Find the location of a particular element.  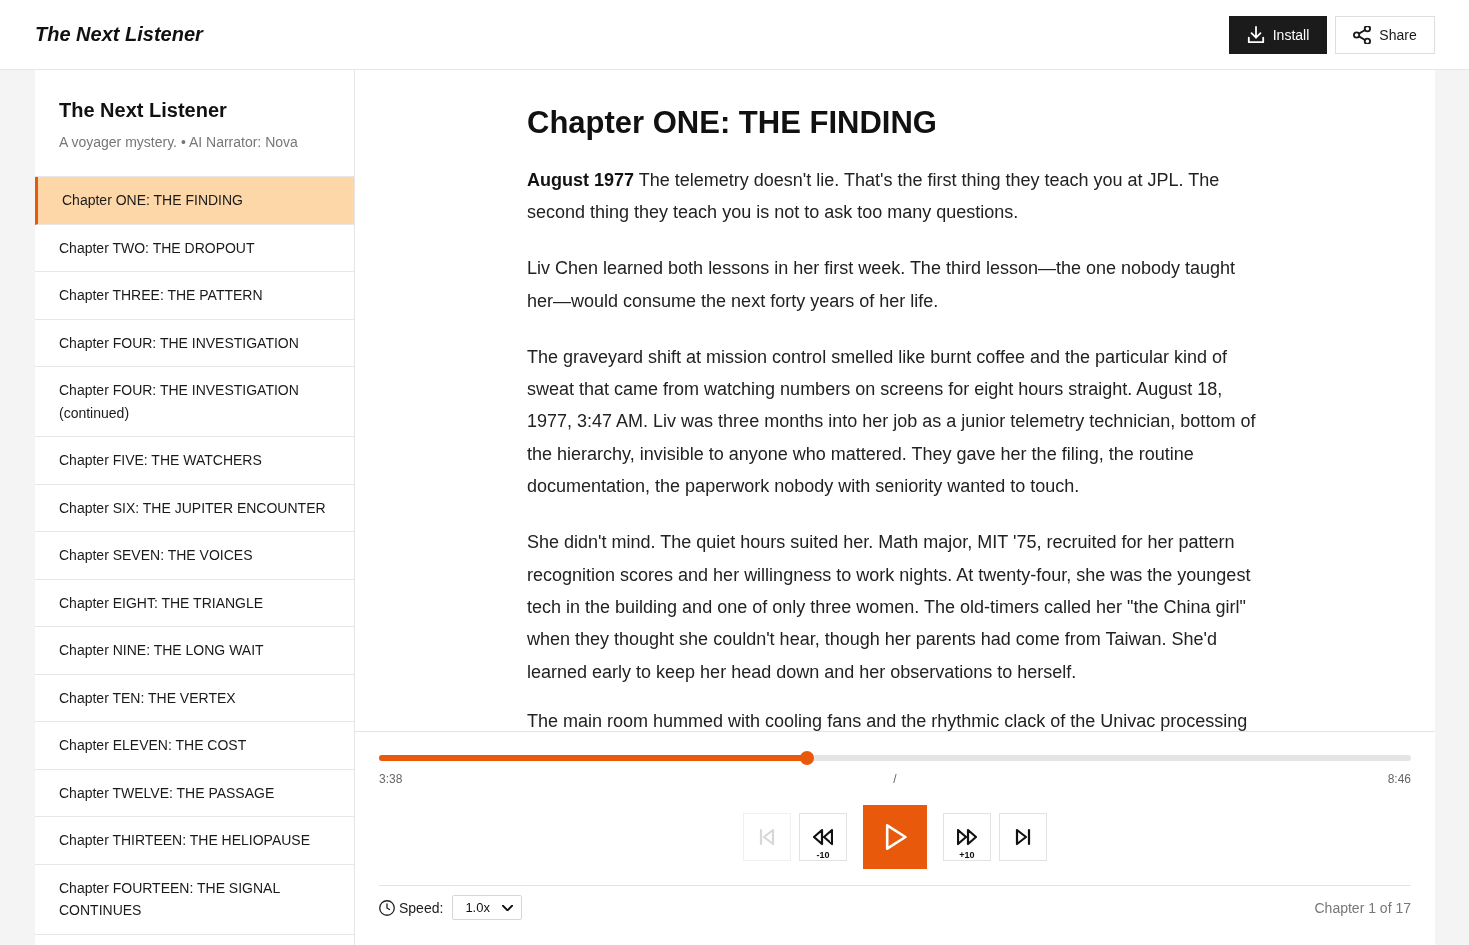

total-duration: 8:46 is located at coordinates (1399, 779).